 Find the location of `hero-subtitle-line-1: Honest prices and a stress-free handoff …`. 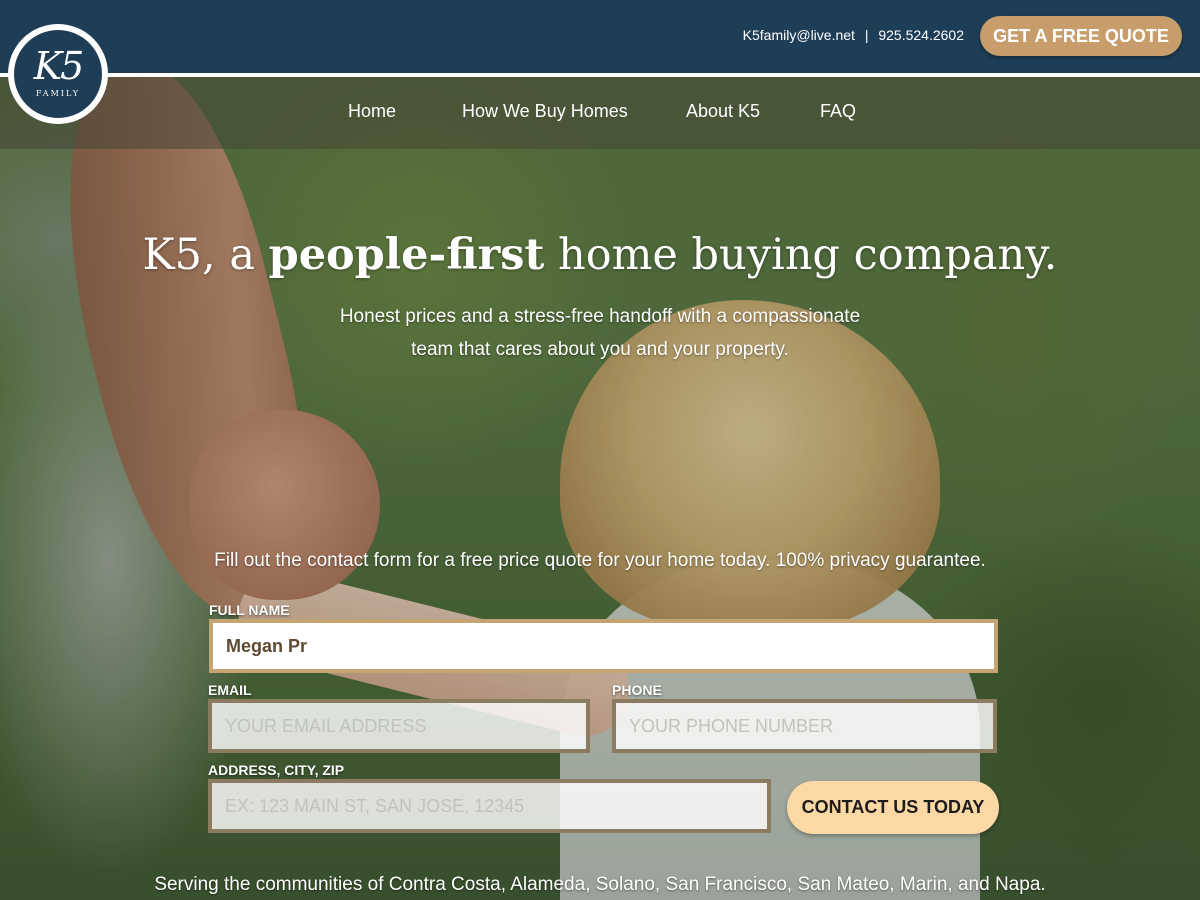

hero-subtitle-line-1: Honest prices and a stress-free handoff … is located at coordinates (600, 316).